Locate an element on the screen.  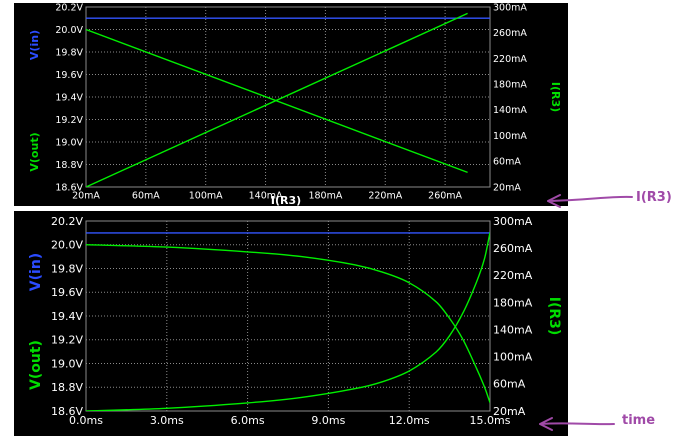
top-y-left-tick-label: 19.6V is located at coordinates (69, 75).